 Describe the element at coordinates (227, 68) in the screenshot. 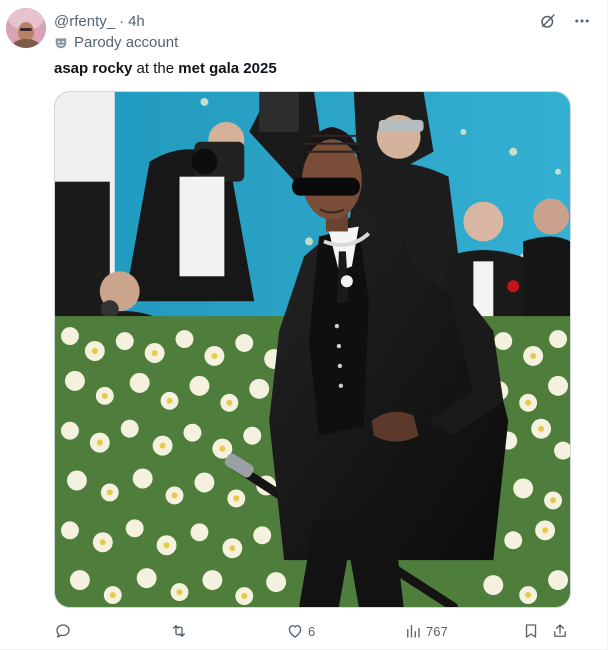

I see `tweet-text-bold-2: met gala 2025` at that location.